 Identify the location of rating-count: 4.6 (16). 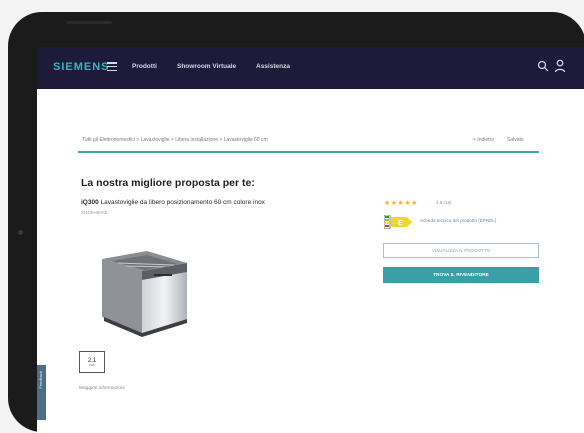
(444, 202).